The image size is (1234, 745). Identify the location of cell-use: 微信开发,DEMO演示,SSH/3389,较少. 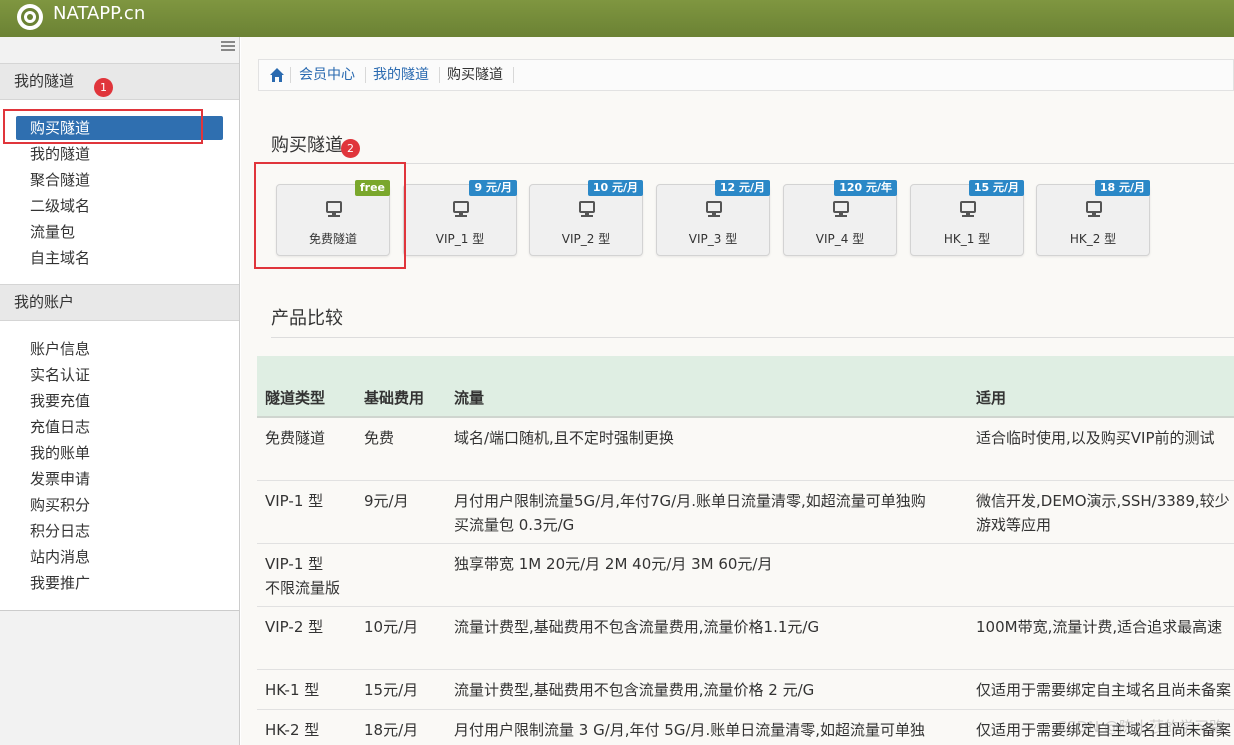
(1103, 501).